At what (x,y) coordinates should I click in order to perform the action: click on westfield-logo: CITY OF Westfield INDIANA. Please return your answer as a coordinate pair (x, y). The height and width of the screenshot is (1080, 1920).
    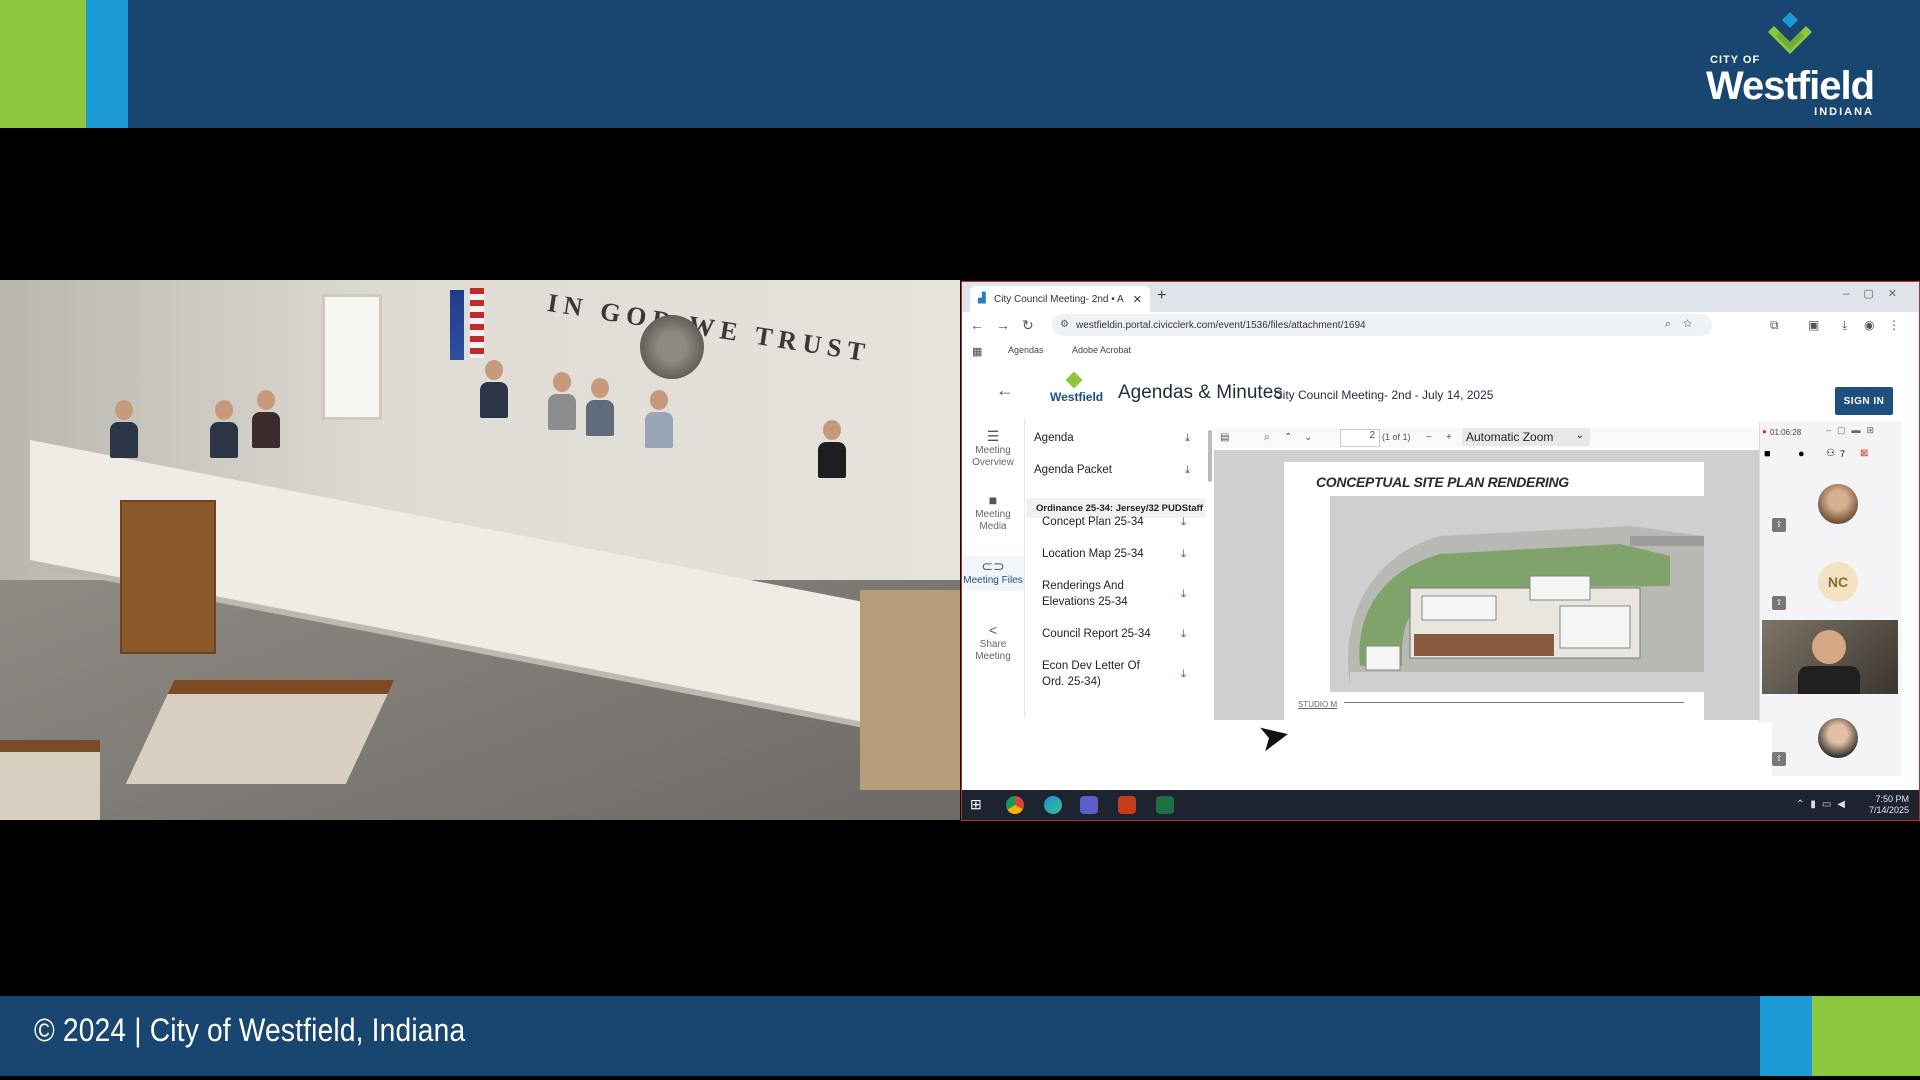
    Looking at the image, I should click on (1790, 64).